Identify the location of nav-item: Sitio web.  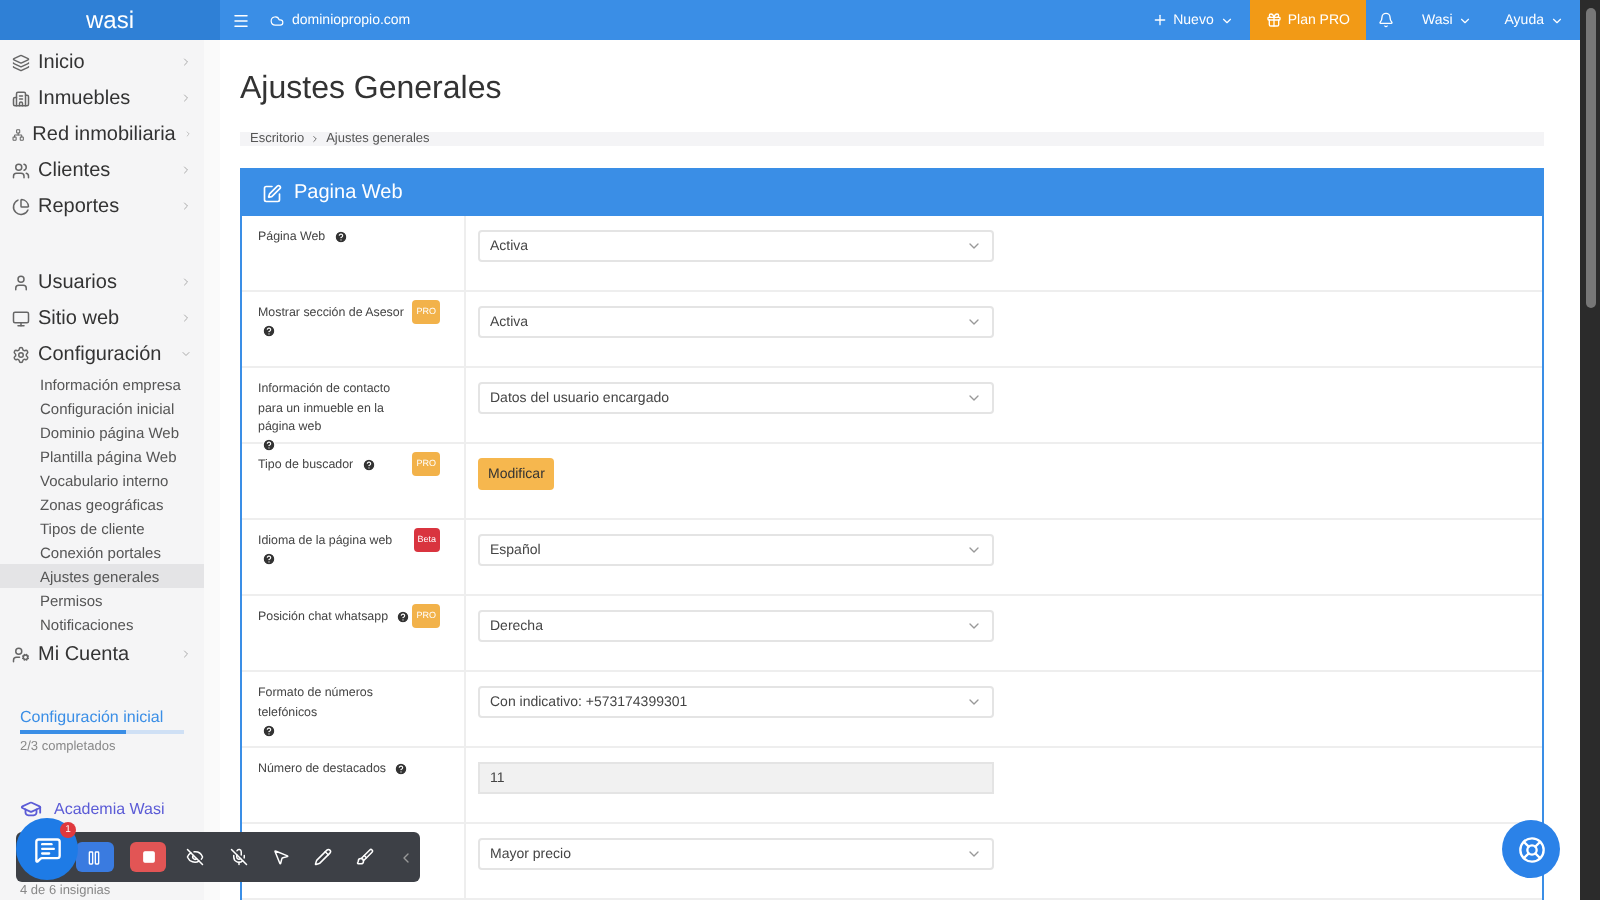
(102, 318).